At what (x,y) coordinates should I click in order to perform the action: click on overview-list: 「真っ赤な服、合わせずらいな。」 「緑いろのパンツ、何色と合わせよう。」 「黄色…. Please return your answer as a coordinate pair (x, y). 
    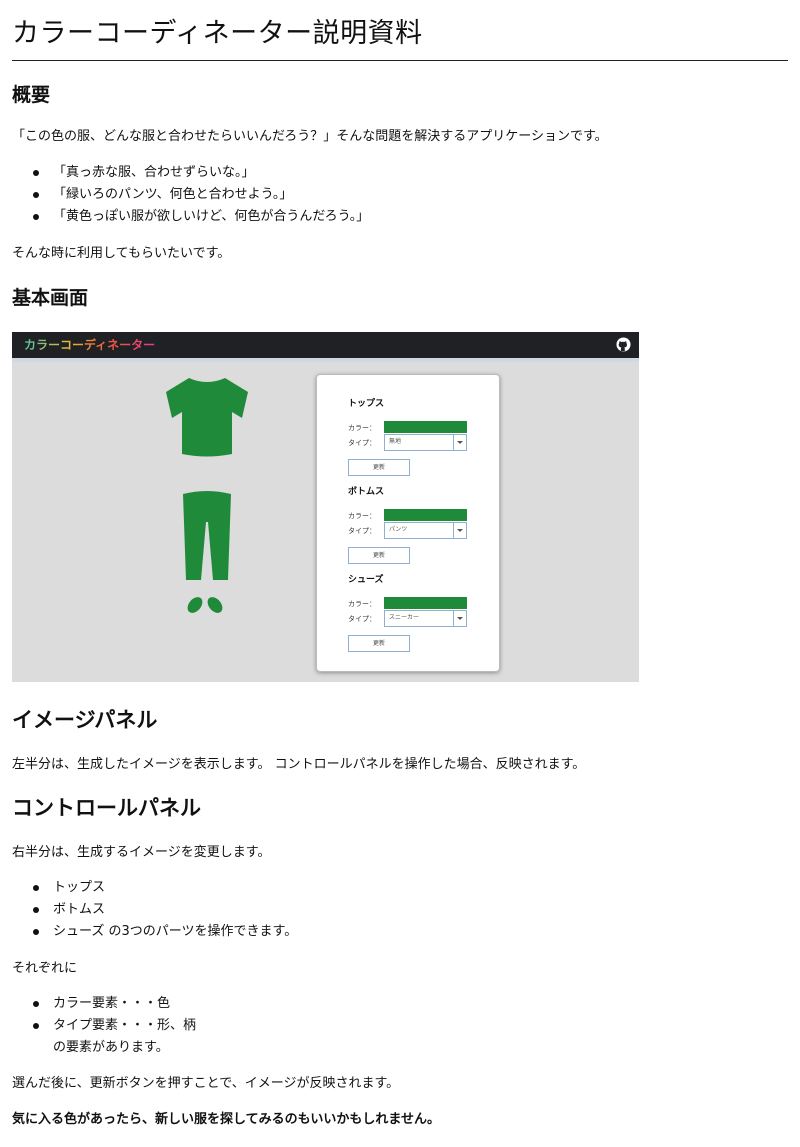
    Looking at the image, I should click on (190, 195).